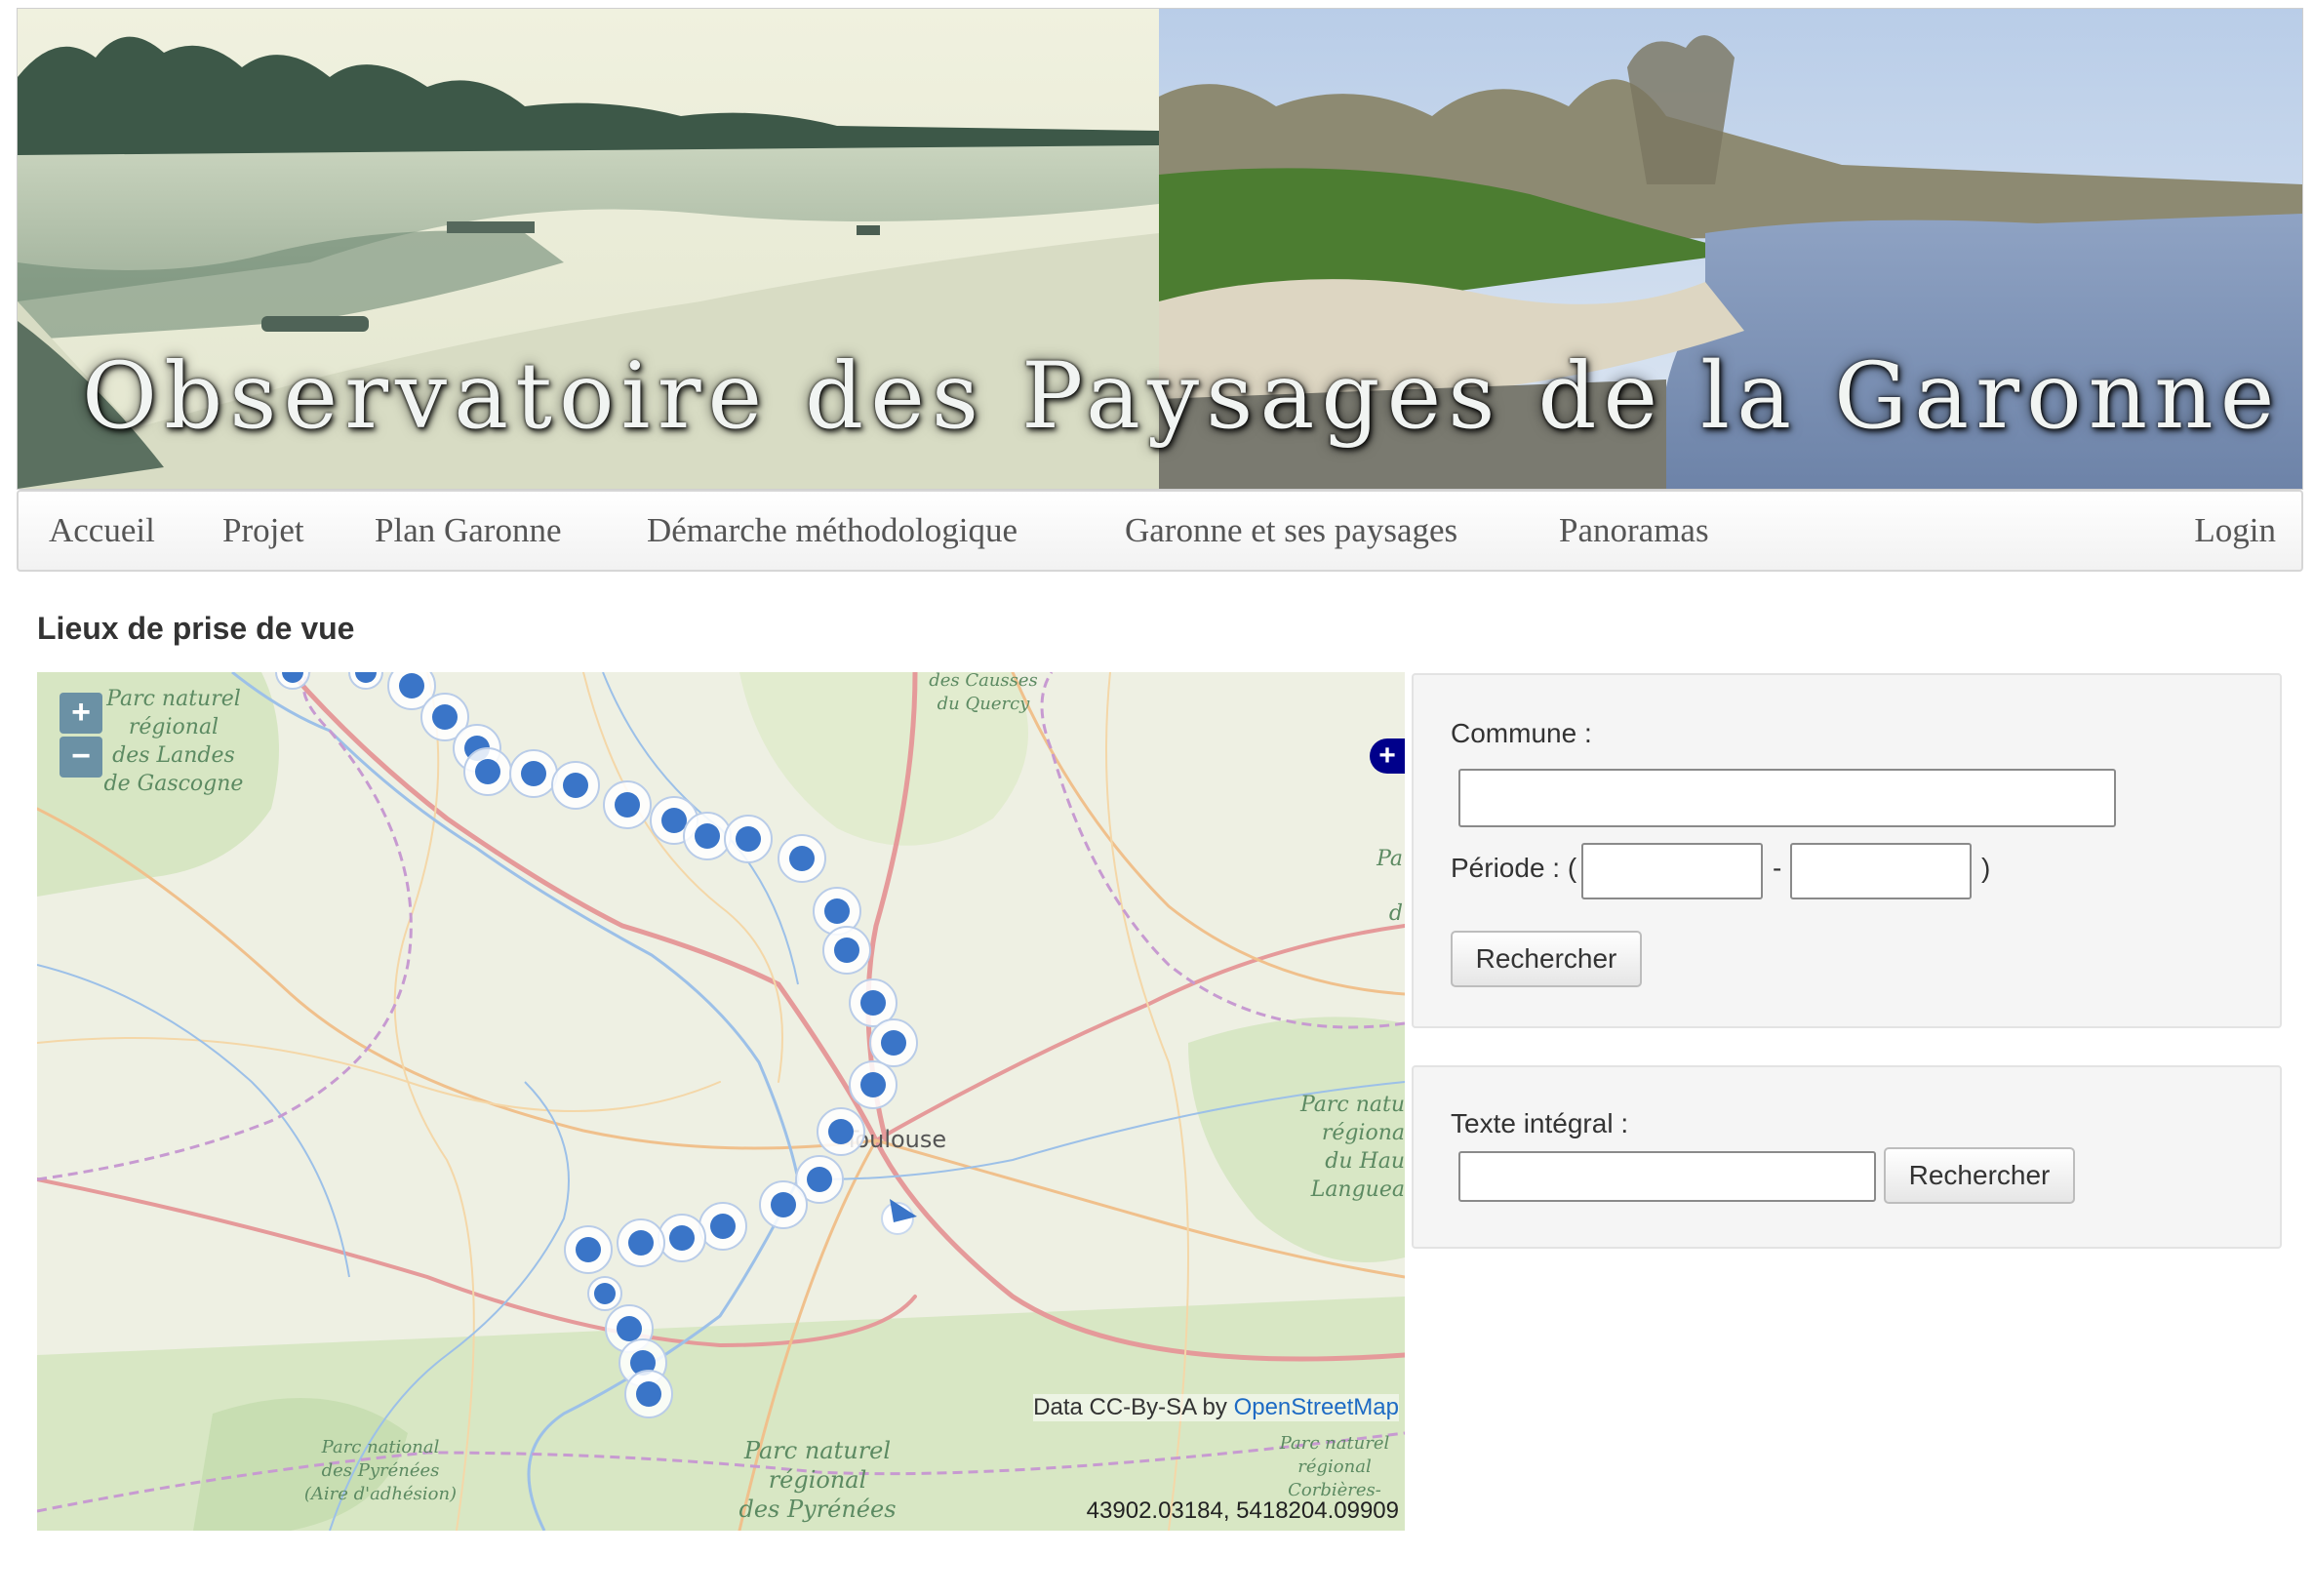  I want to click on openstreetmap-link: OpenStreetMap, so click(1316, 1407).